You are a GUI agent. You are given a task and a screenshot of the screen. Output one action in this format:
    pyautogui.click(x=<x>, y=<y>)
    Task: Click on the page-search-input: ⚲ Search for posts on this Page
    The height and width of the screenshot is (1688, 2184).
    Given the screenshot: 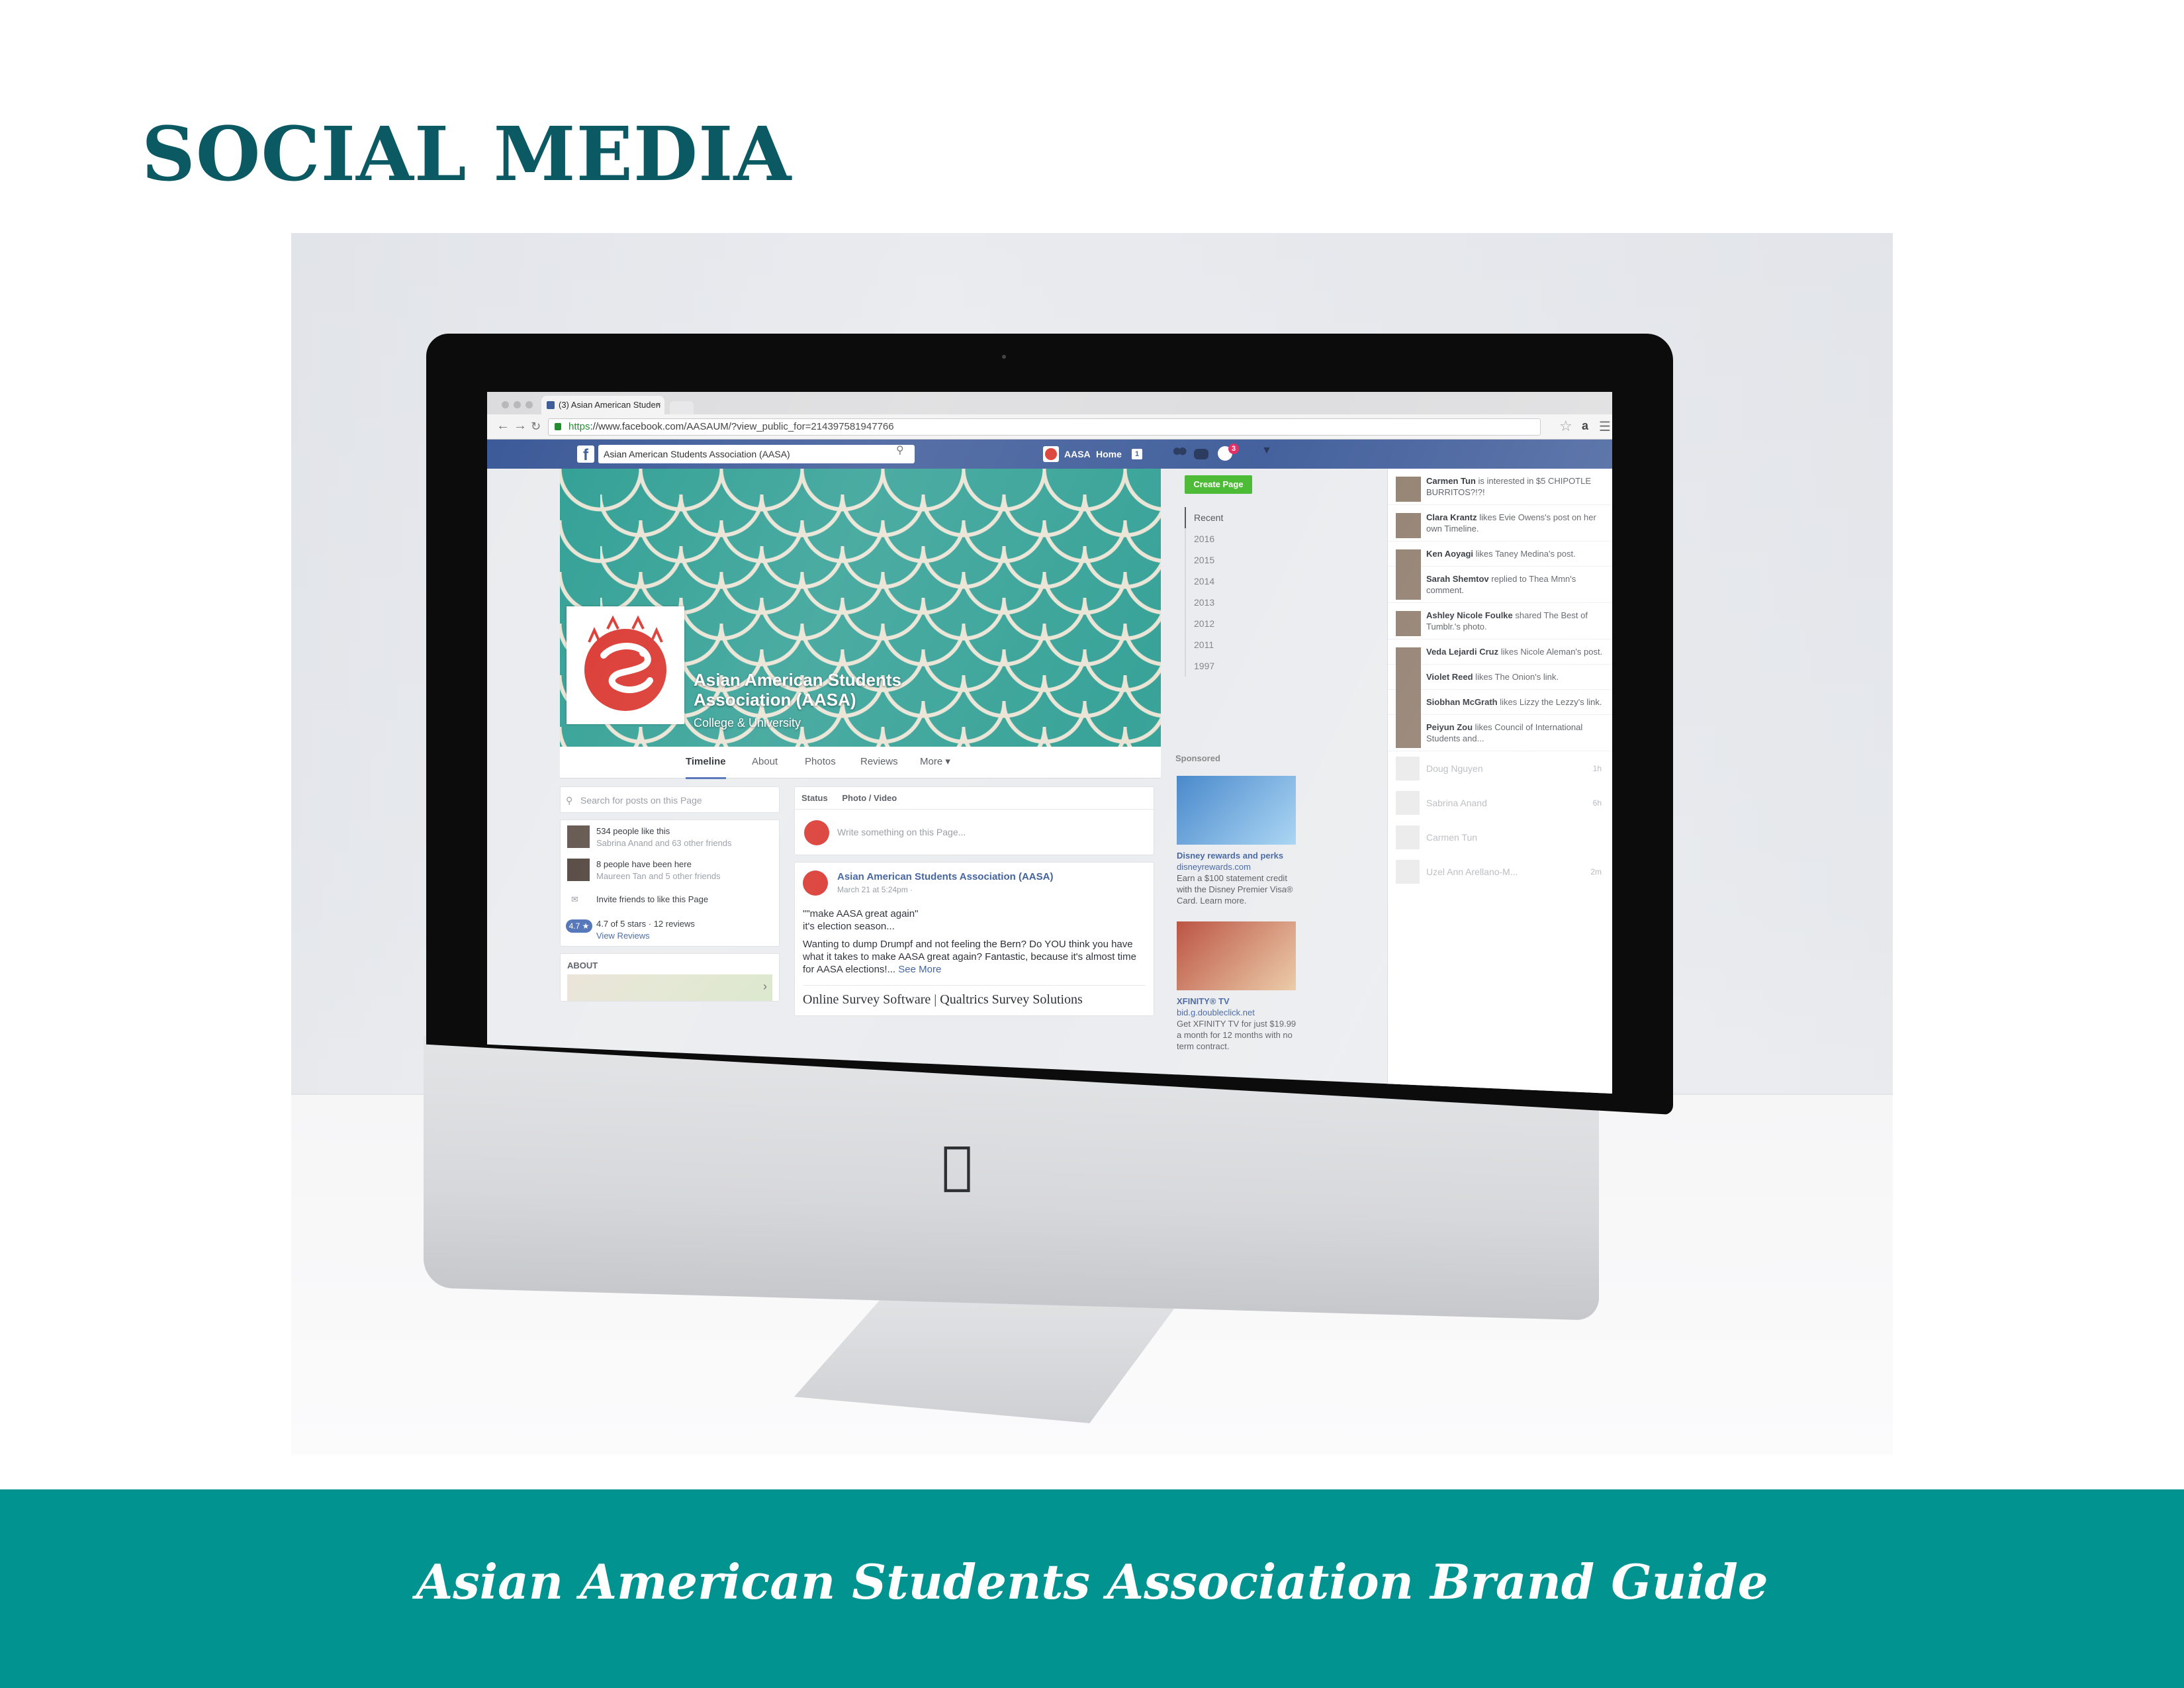 What is the action you would take?
    pyautogui.click(x=670, y=799)
    